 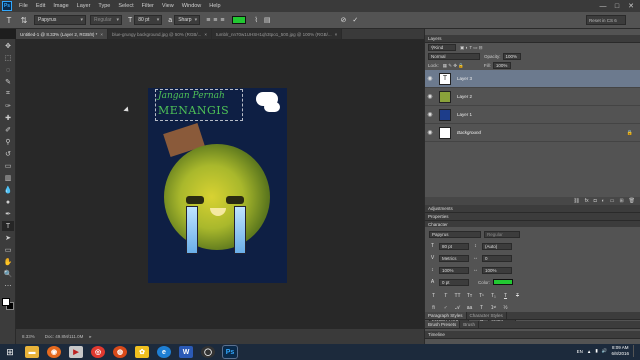 What do you see at coordinates (8, 274) in the screenshot?
I see `zoom-tool-icon: 🔍` at bounding box center [8, 274].